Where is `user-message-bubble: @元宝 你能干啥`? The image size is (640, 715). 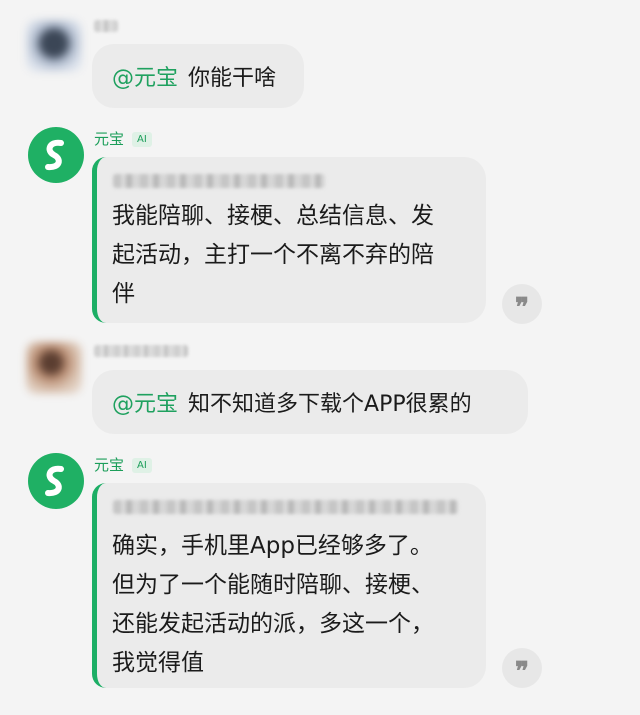 user-message-bubble: @元宝 你能干啥 is located at coordinates (198, 76).